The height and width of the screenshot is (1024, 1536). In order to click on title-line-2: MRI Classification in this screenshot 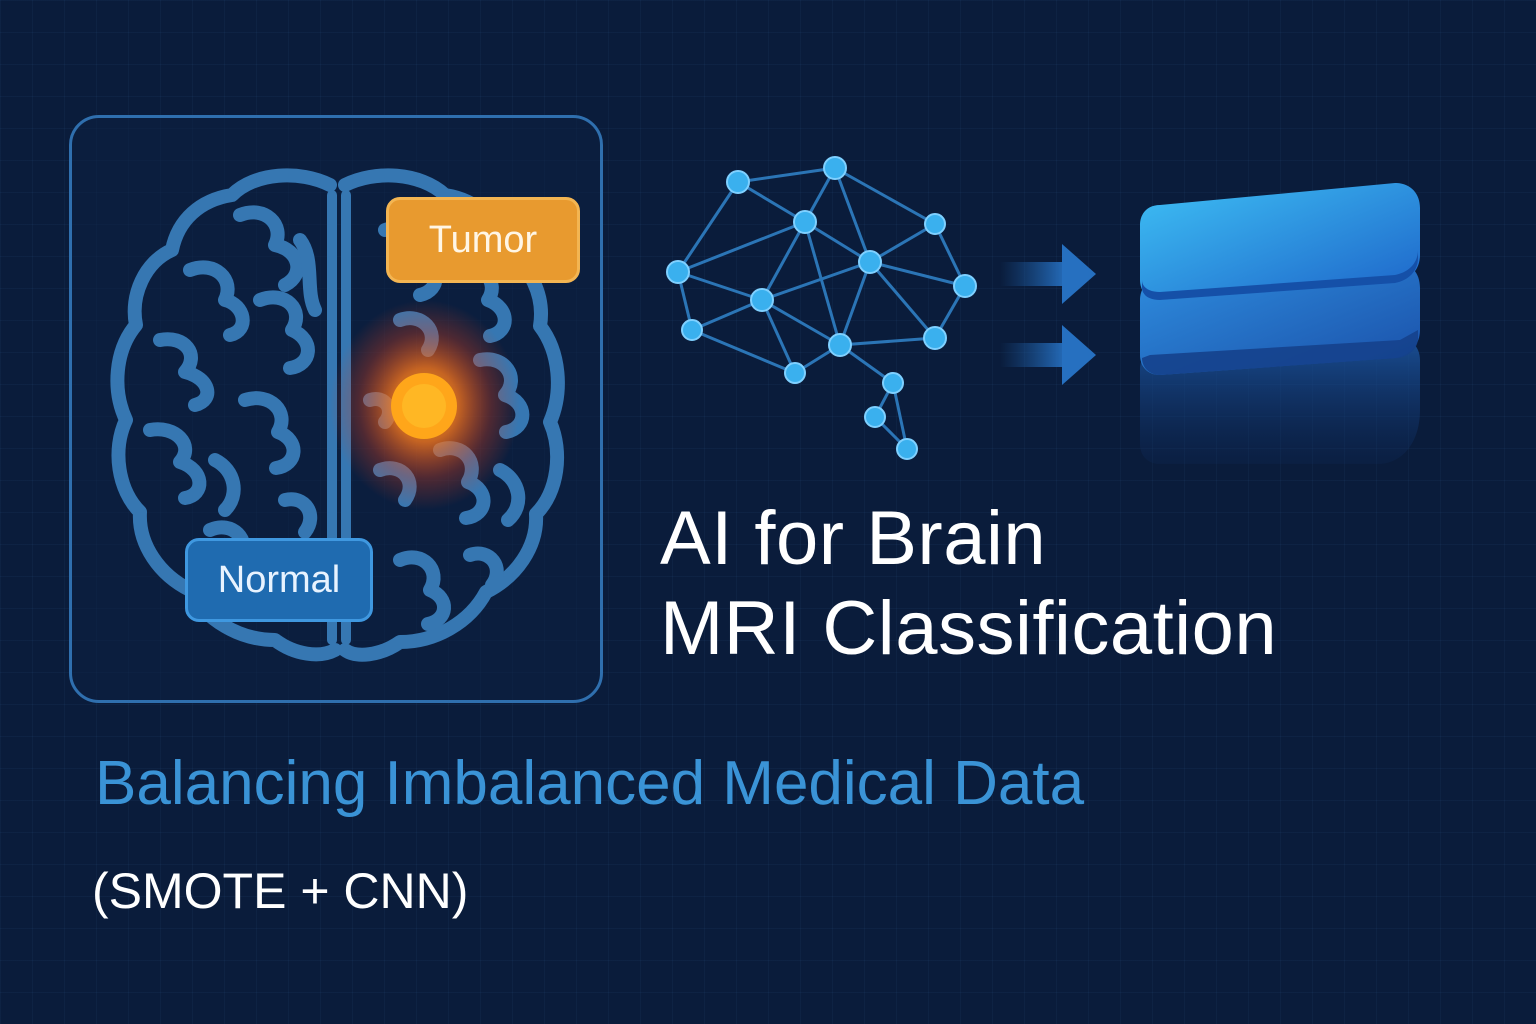, I will do `click(969, 628)`.